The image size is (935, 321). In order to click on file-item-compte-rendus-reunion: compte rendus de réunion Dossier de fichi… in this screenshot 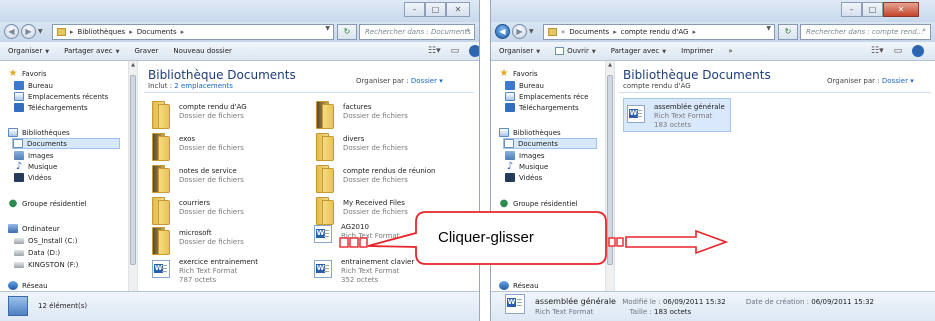, I will do `click(375, 179)`.